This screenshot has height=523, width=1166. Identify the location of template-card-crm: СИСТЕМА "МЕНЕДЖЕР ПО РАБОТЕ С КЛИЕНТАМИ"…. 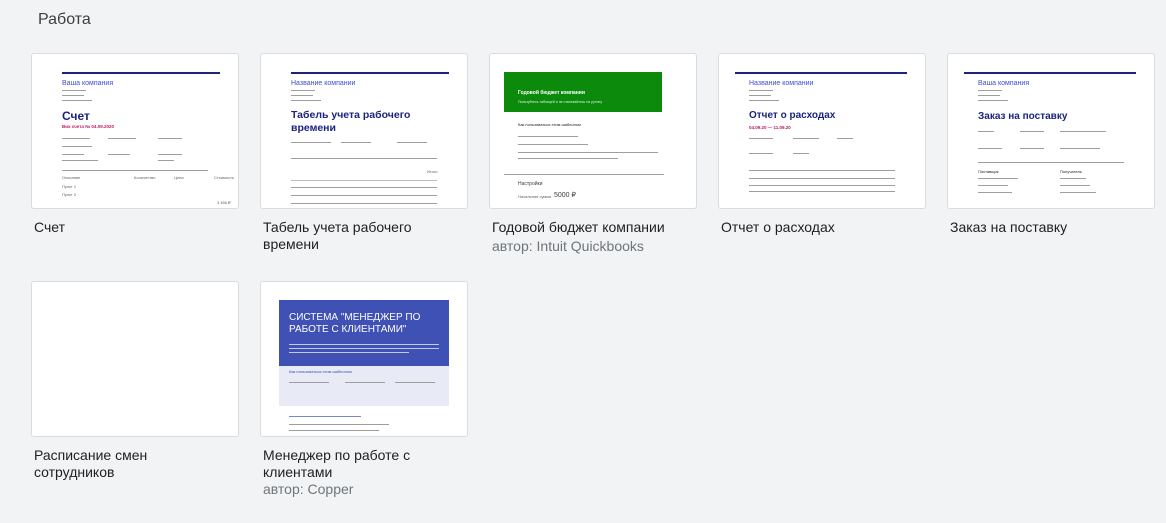
(364, 359).